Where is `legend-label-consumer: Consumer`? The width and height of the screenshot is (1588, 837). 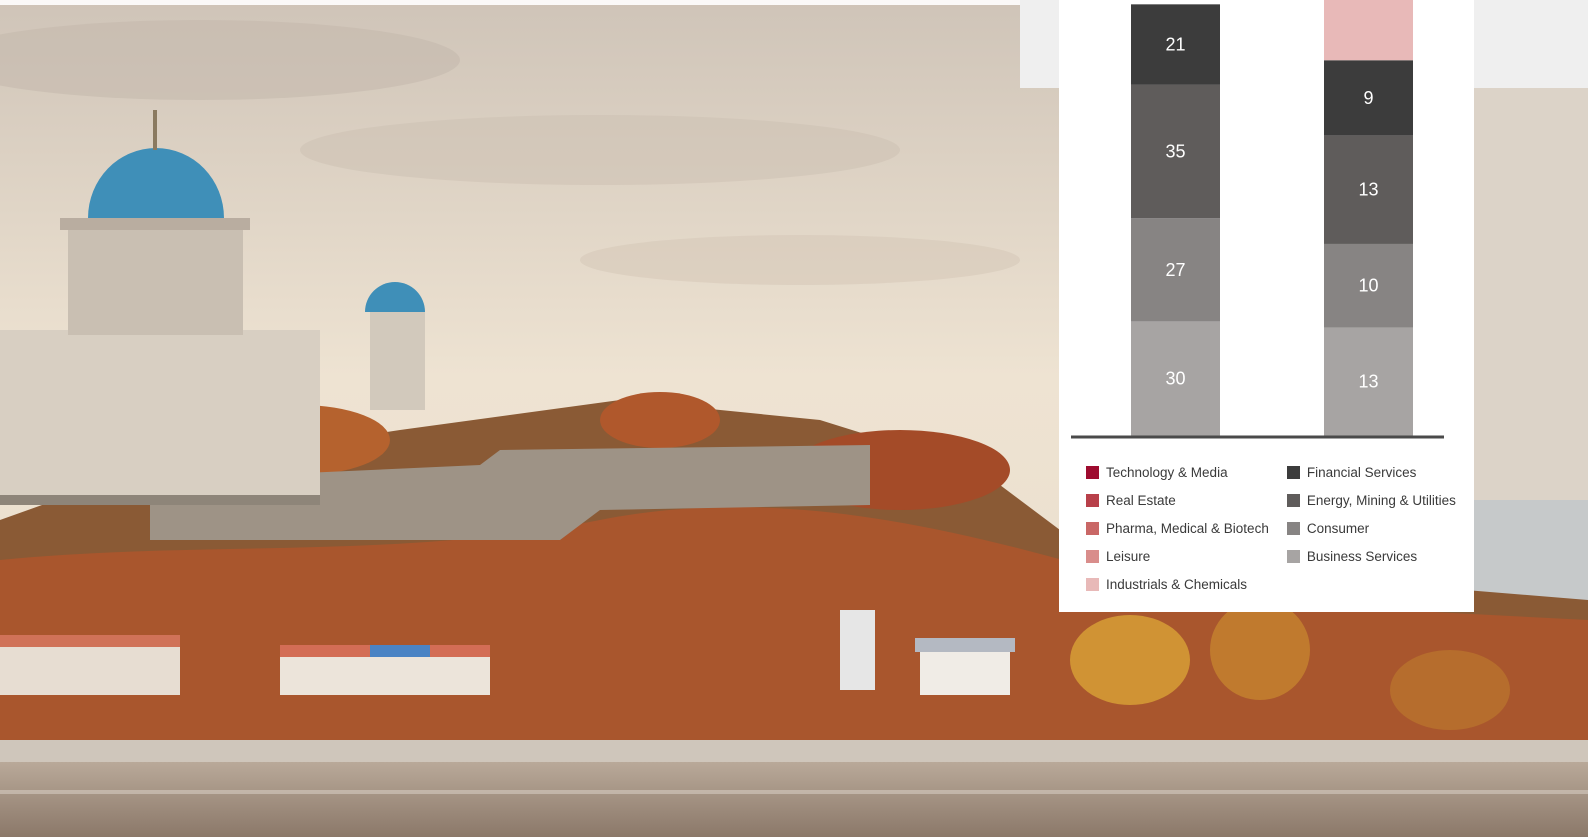
legend-label-consumer: Consumer is located at coordinates (1338, 528).